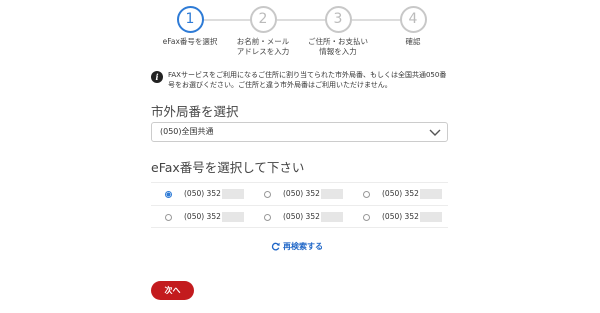 This screenshot has height=313, width=600. I want to click on step-label: 確認, so click(413, 41).